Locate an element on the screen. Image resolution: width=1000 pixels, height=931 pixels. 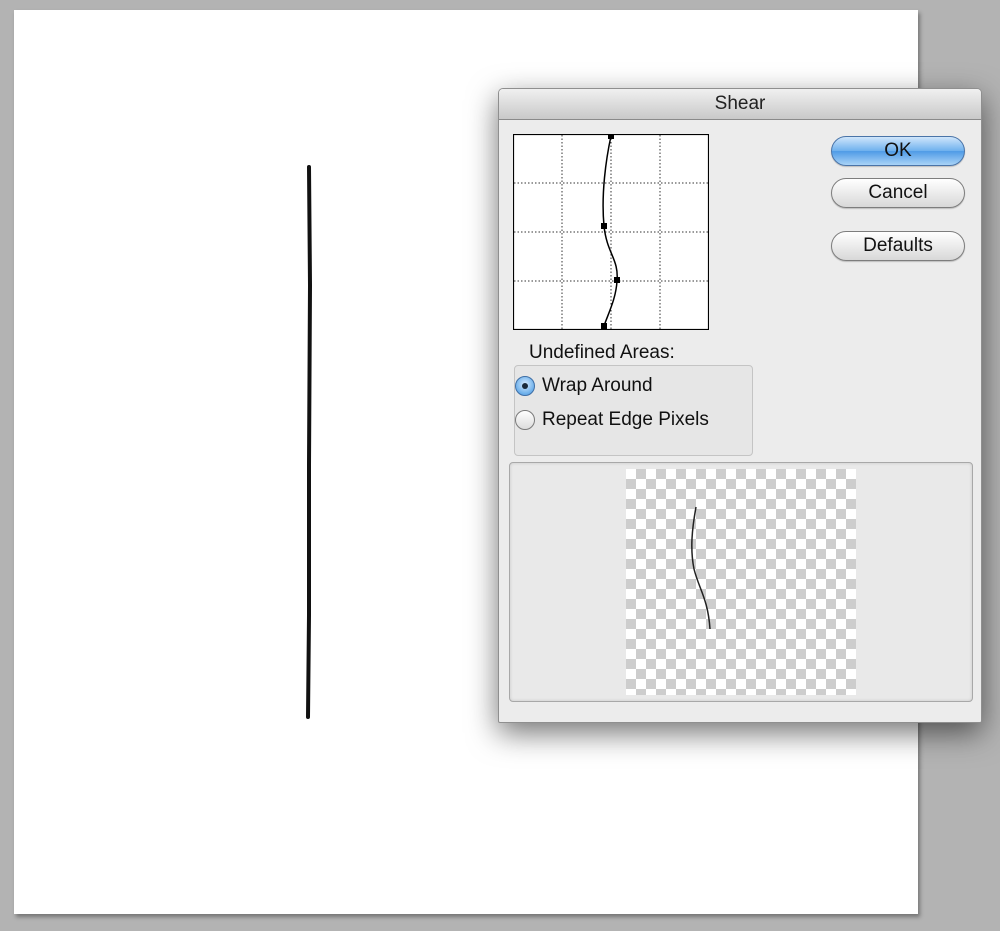
curve-point-bottom is located at coordinates (604, 326).